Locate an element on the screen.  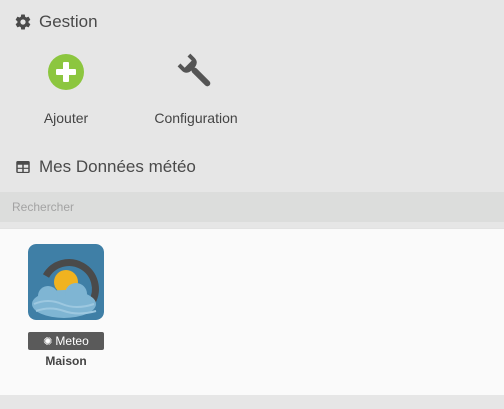
donnees-header: Mes Données météo is located at coordinates (105, 167).